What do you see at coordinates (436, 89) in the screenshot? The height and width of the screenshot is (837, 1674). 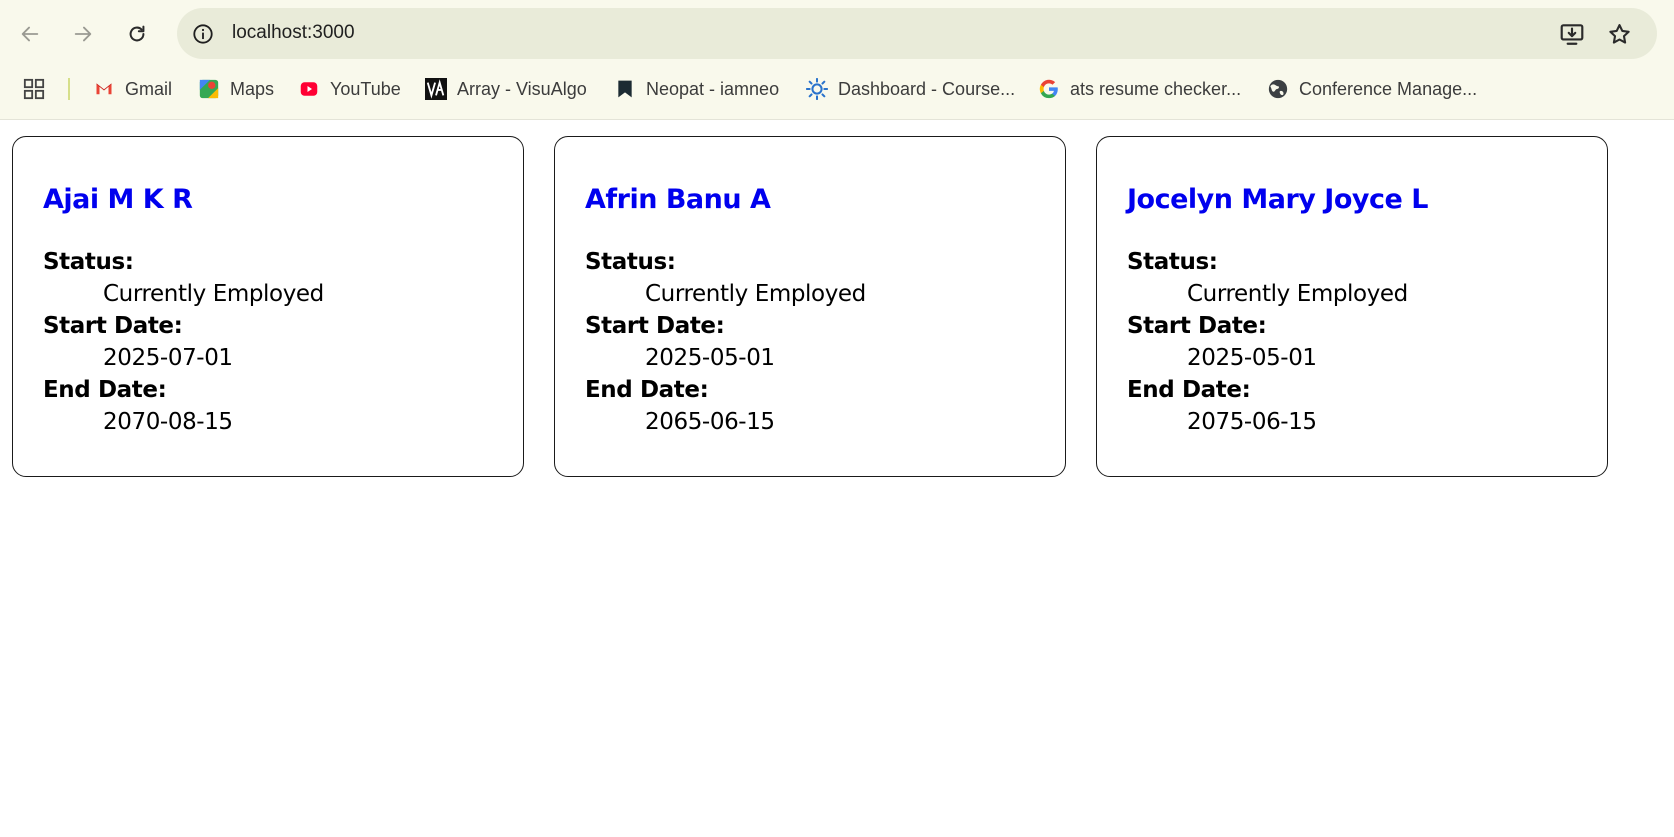 I see `visualgo-icon` at bounding box center [436, 89].